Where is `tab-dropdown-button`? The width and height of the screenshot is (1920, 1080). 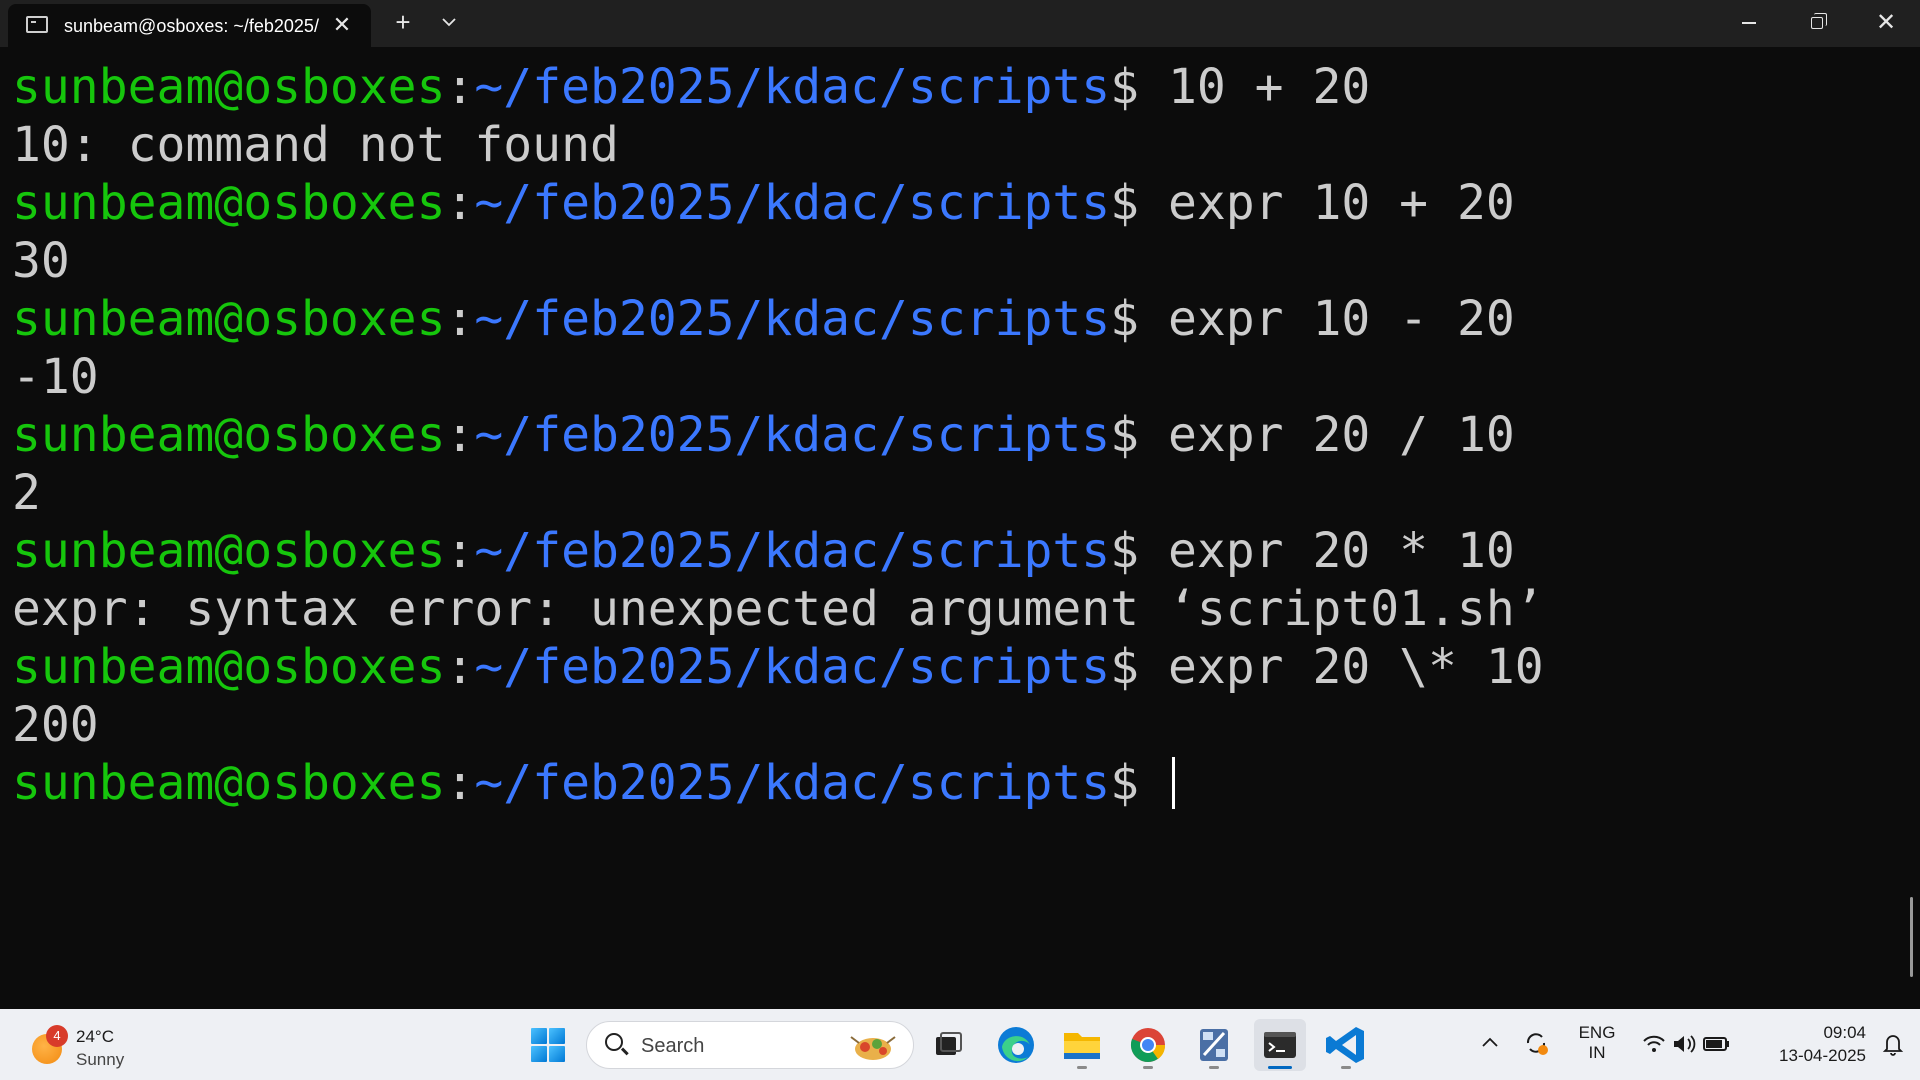 tab-dropdown-button is located at coordinates (449, 23).